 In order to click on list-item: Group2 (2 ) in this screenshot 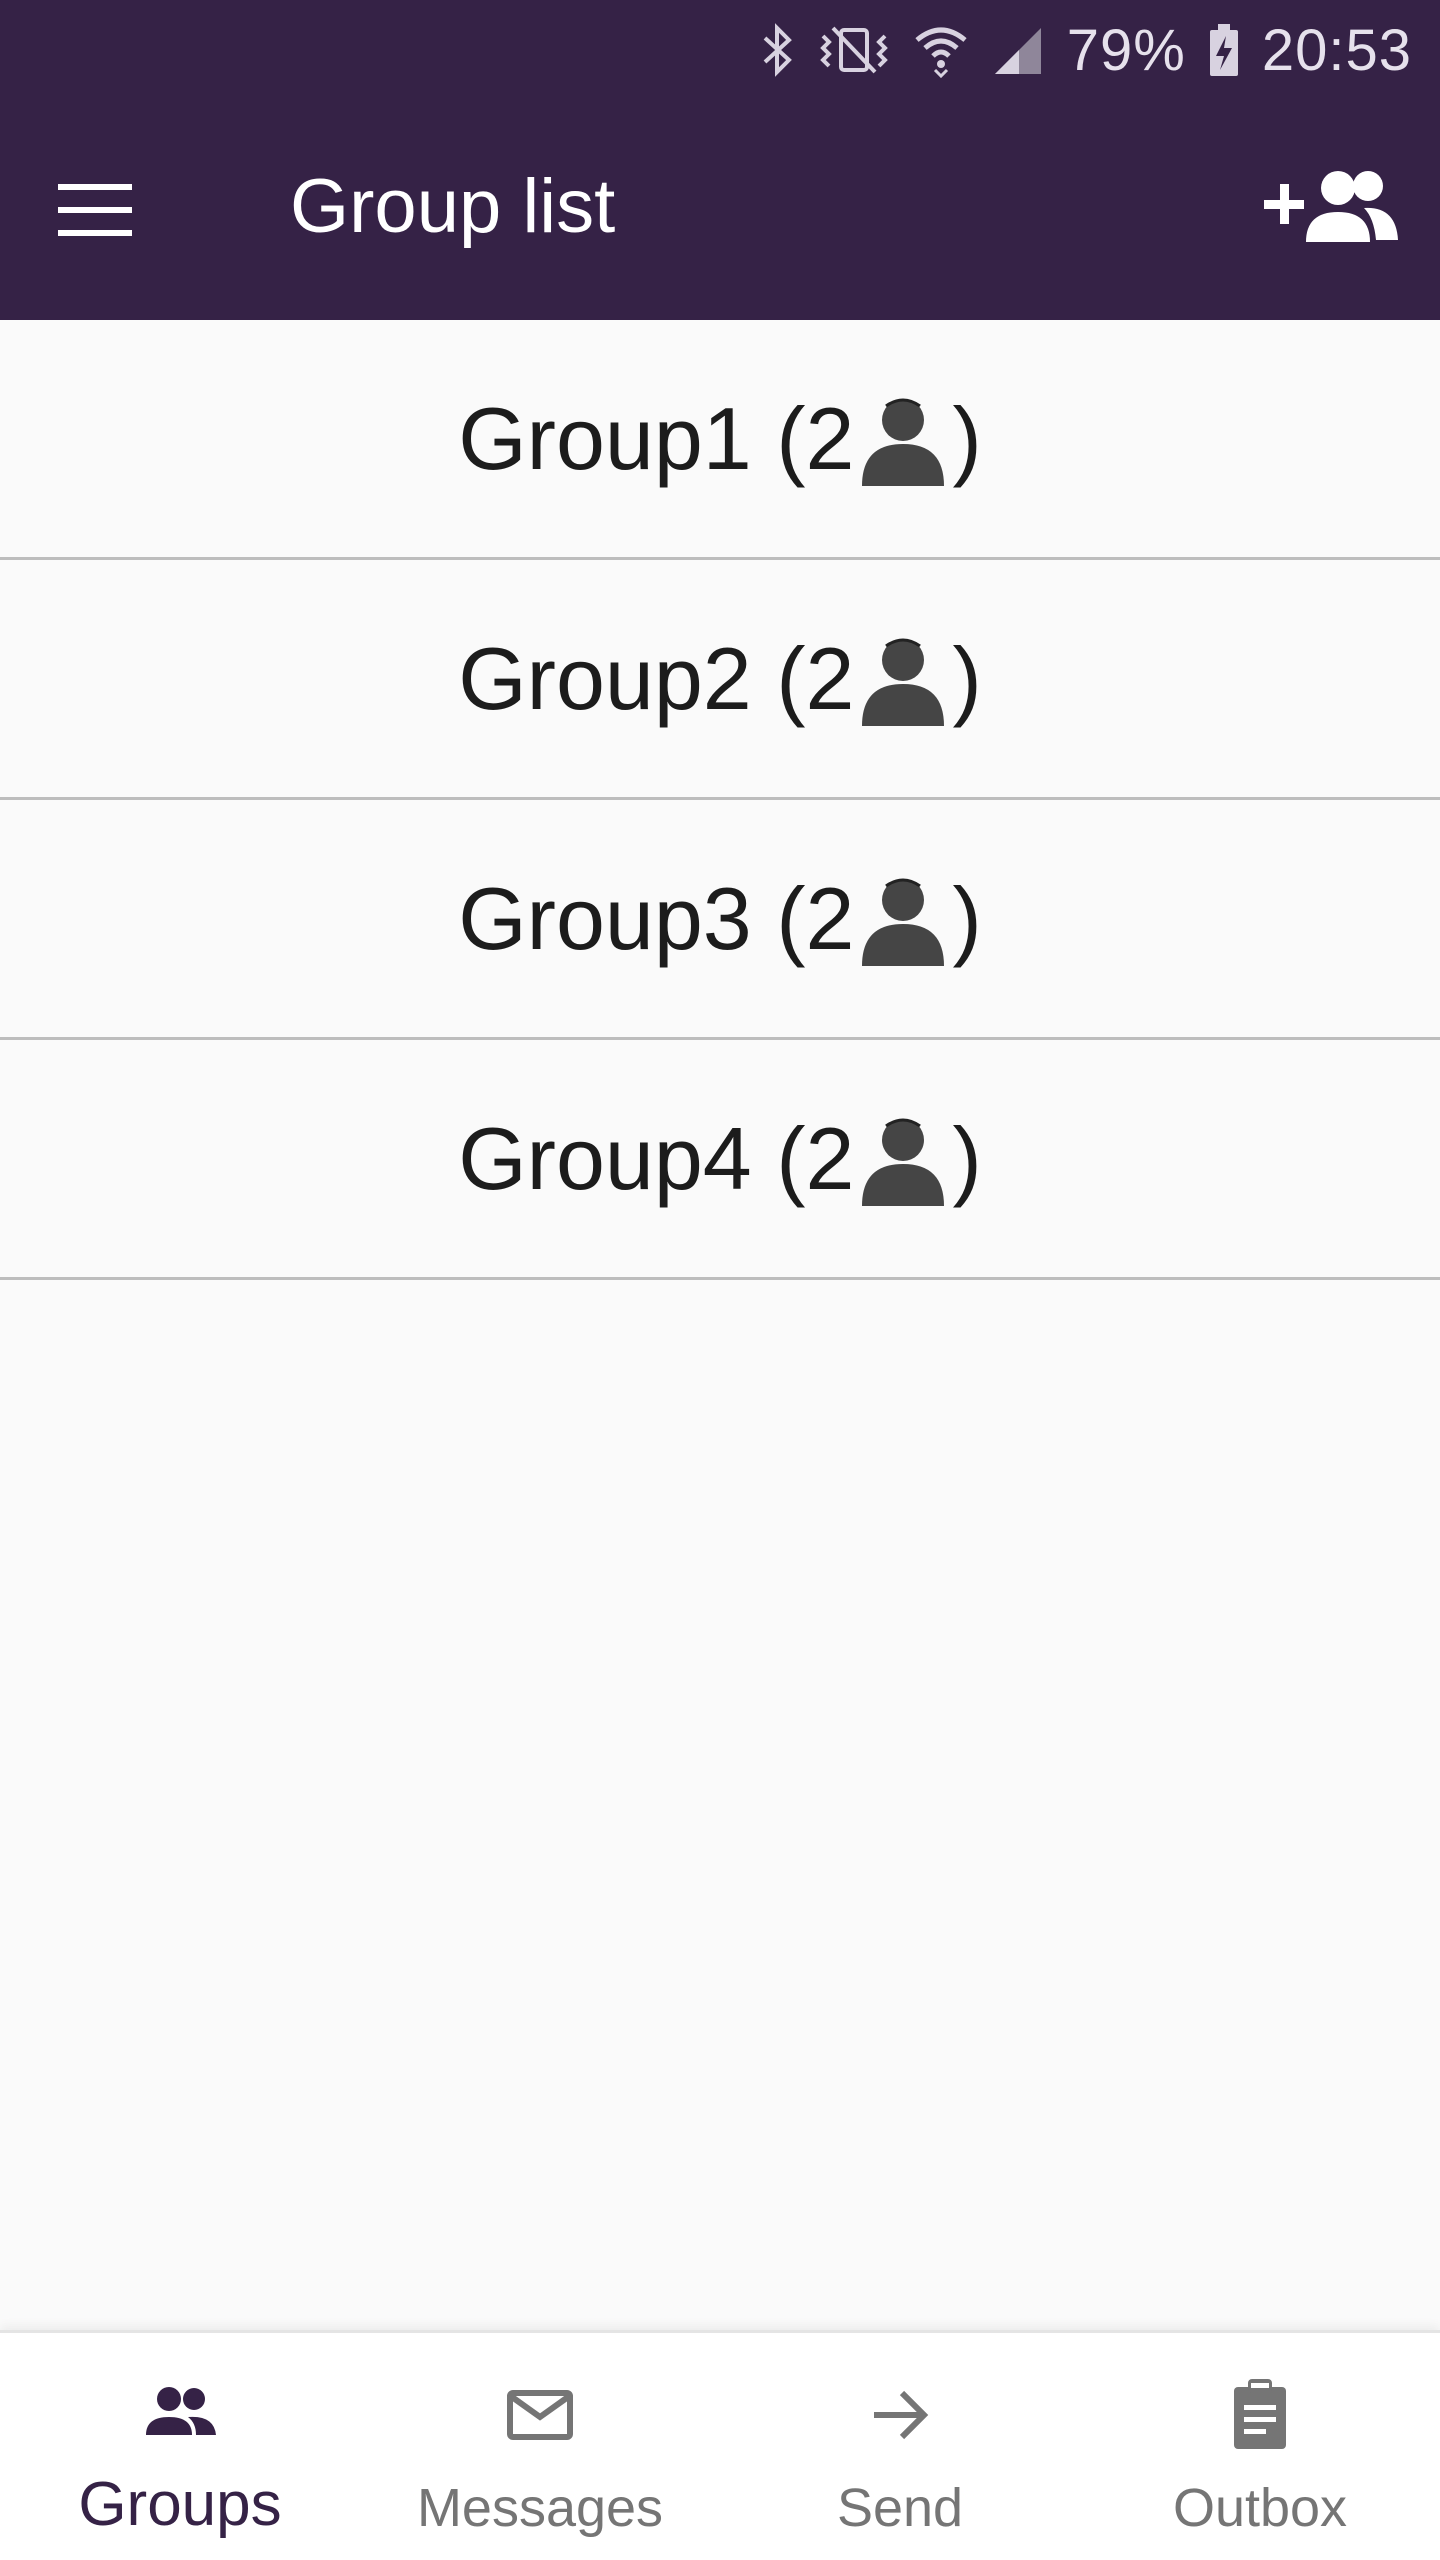, I will do `click(720, 680)`.